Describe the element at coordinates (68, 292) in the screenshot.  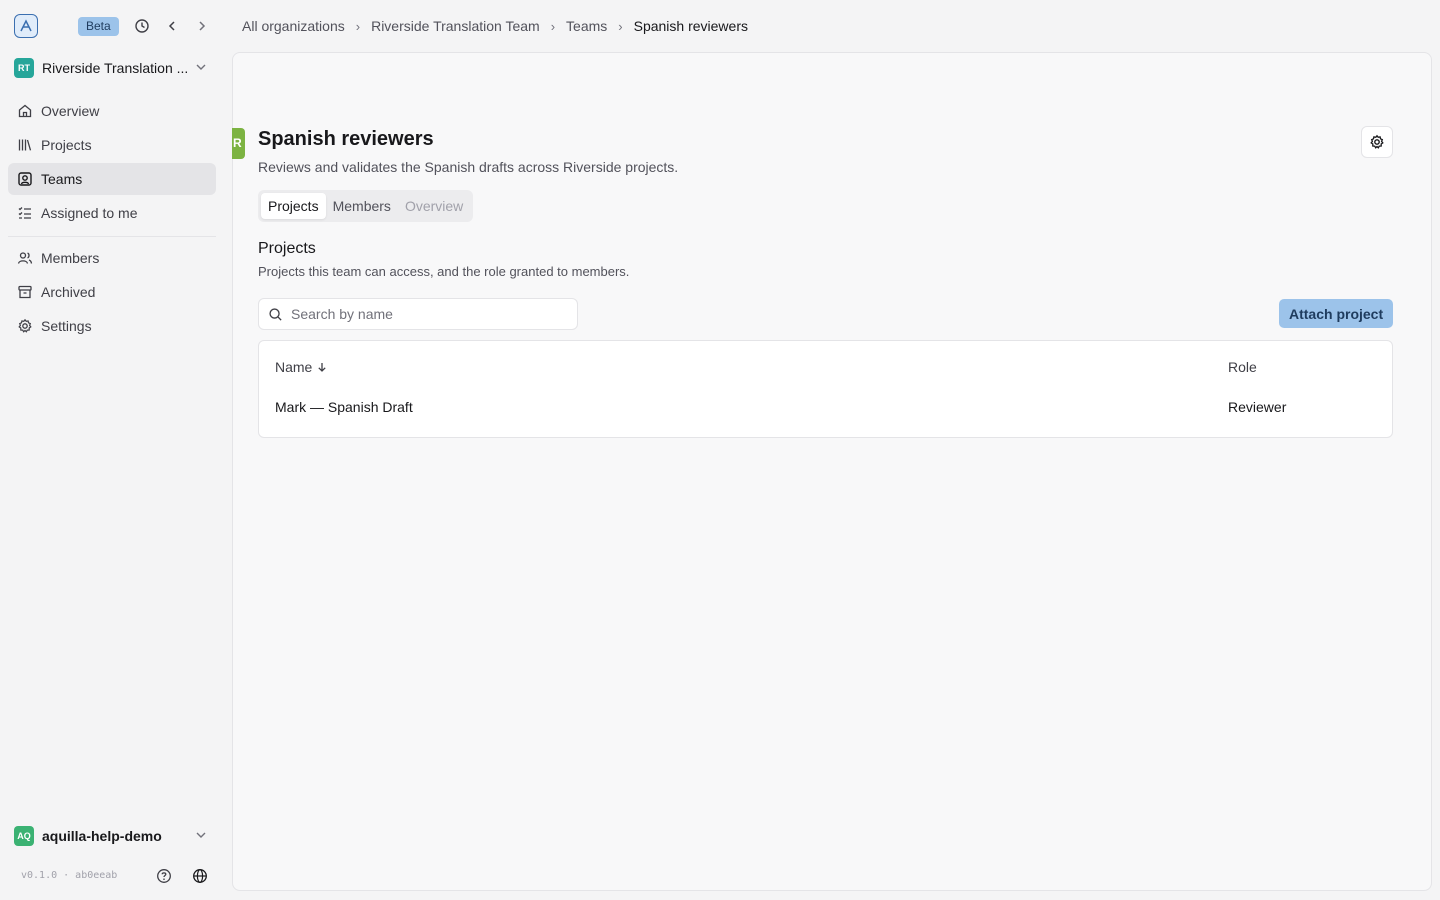
I see `sidebar-item-label: Archived` at that location.